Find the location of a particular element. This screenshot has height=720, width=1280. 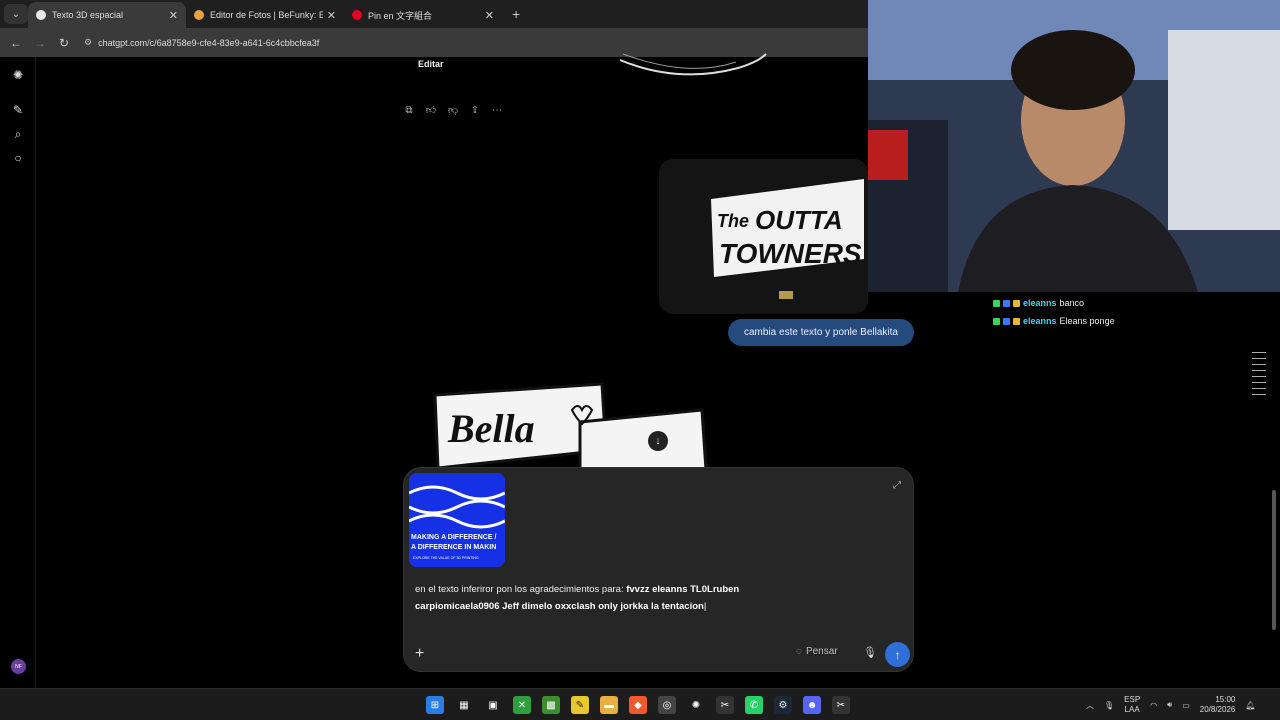

edit-button: Editar is located at coordinates (431, 64).